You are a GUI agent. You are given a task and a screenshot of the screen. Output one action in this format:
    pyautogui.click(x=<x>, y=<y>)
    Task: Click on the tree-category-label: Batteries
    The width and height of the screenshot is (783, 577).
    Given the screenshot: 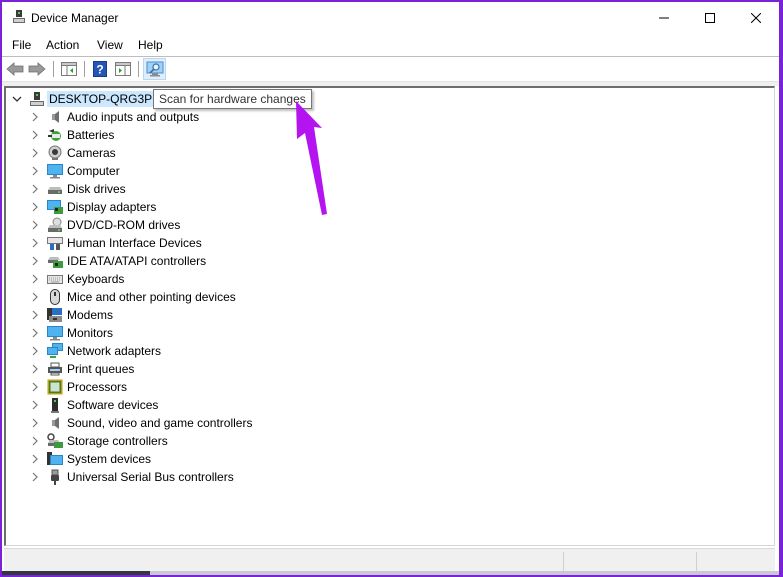 What is the action you would take?
    pyautogui.click(x=90, y=135)
    